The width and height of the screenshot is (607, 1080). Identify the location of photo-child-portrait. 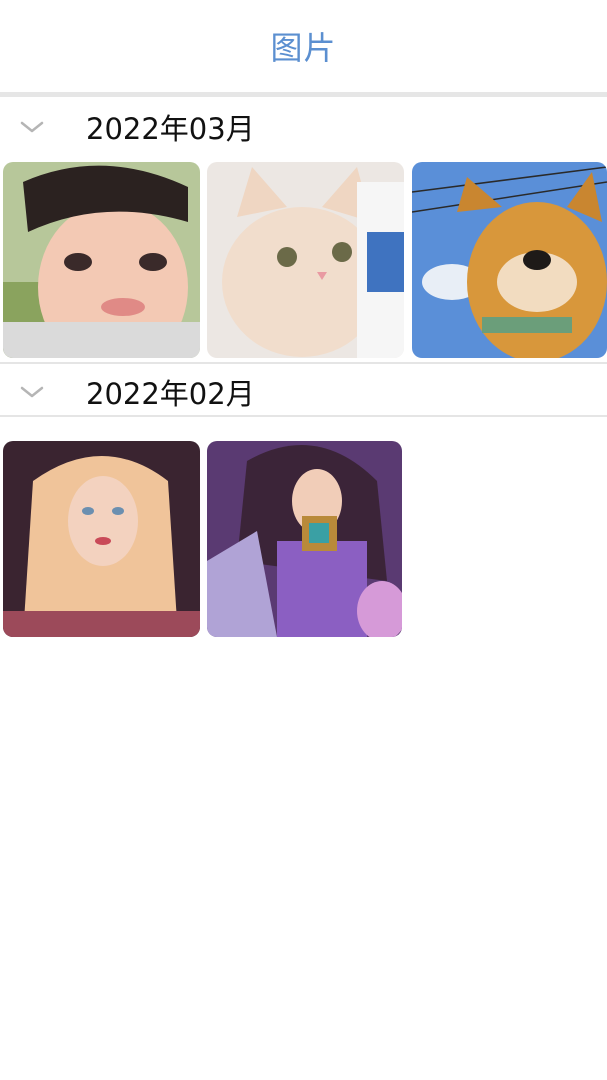
(101, 260).